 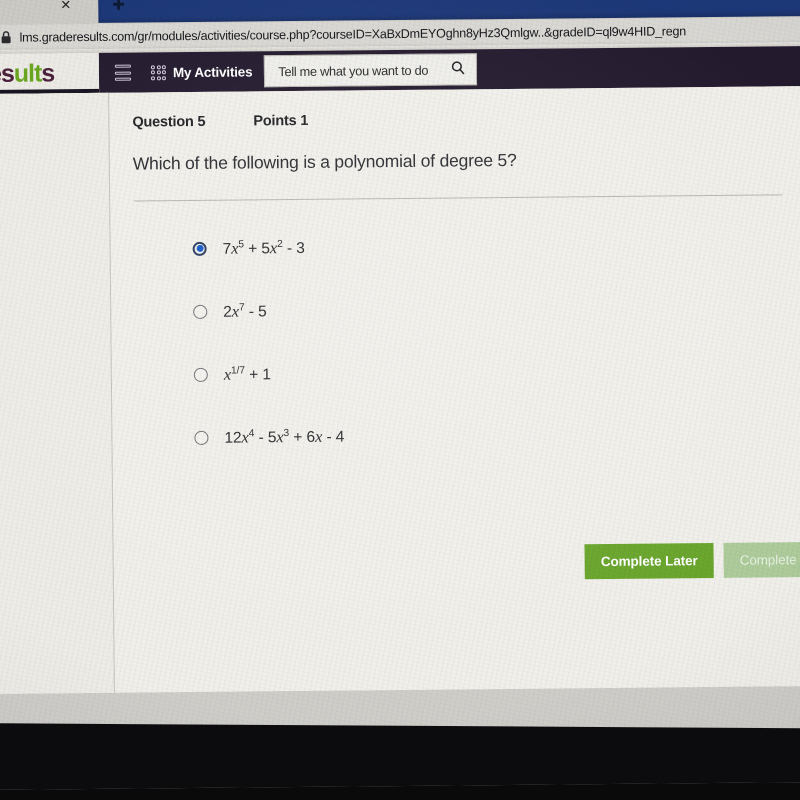 I want to click on search-icon, so click(x=458, y=69).